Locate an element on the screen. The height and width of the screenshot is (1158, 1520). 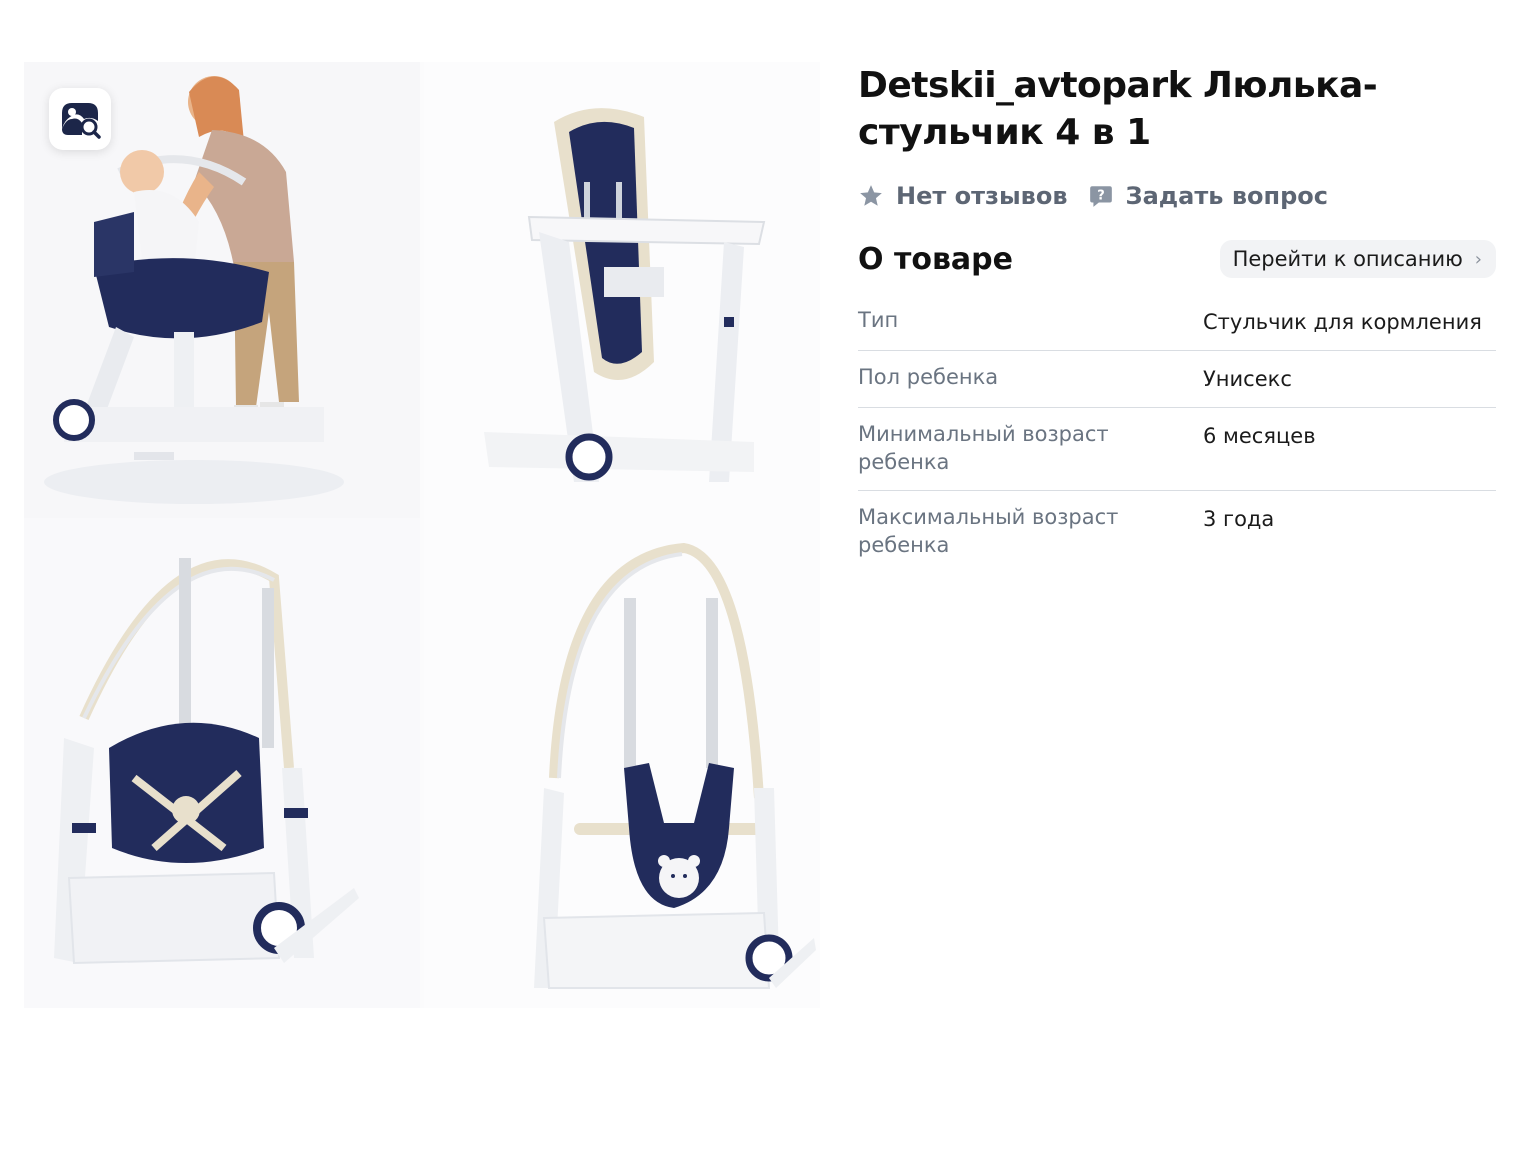
property-row: Максимальный возраст ребенка 3 года is located at coordinates (1177, 532).